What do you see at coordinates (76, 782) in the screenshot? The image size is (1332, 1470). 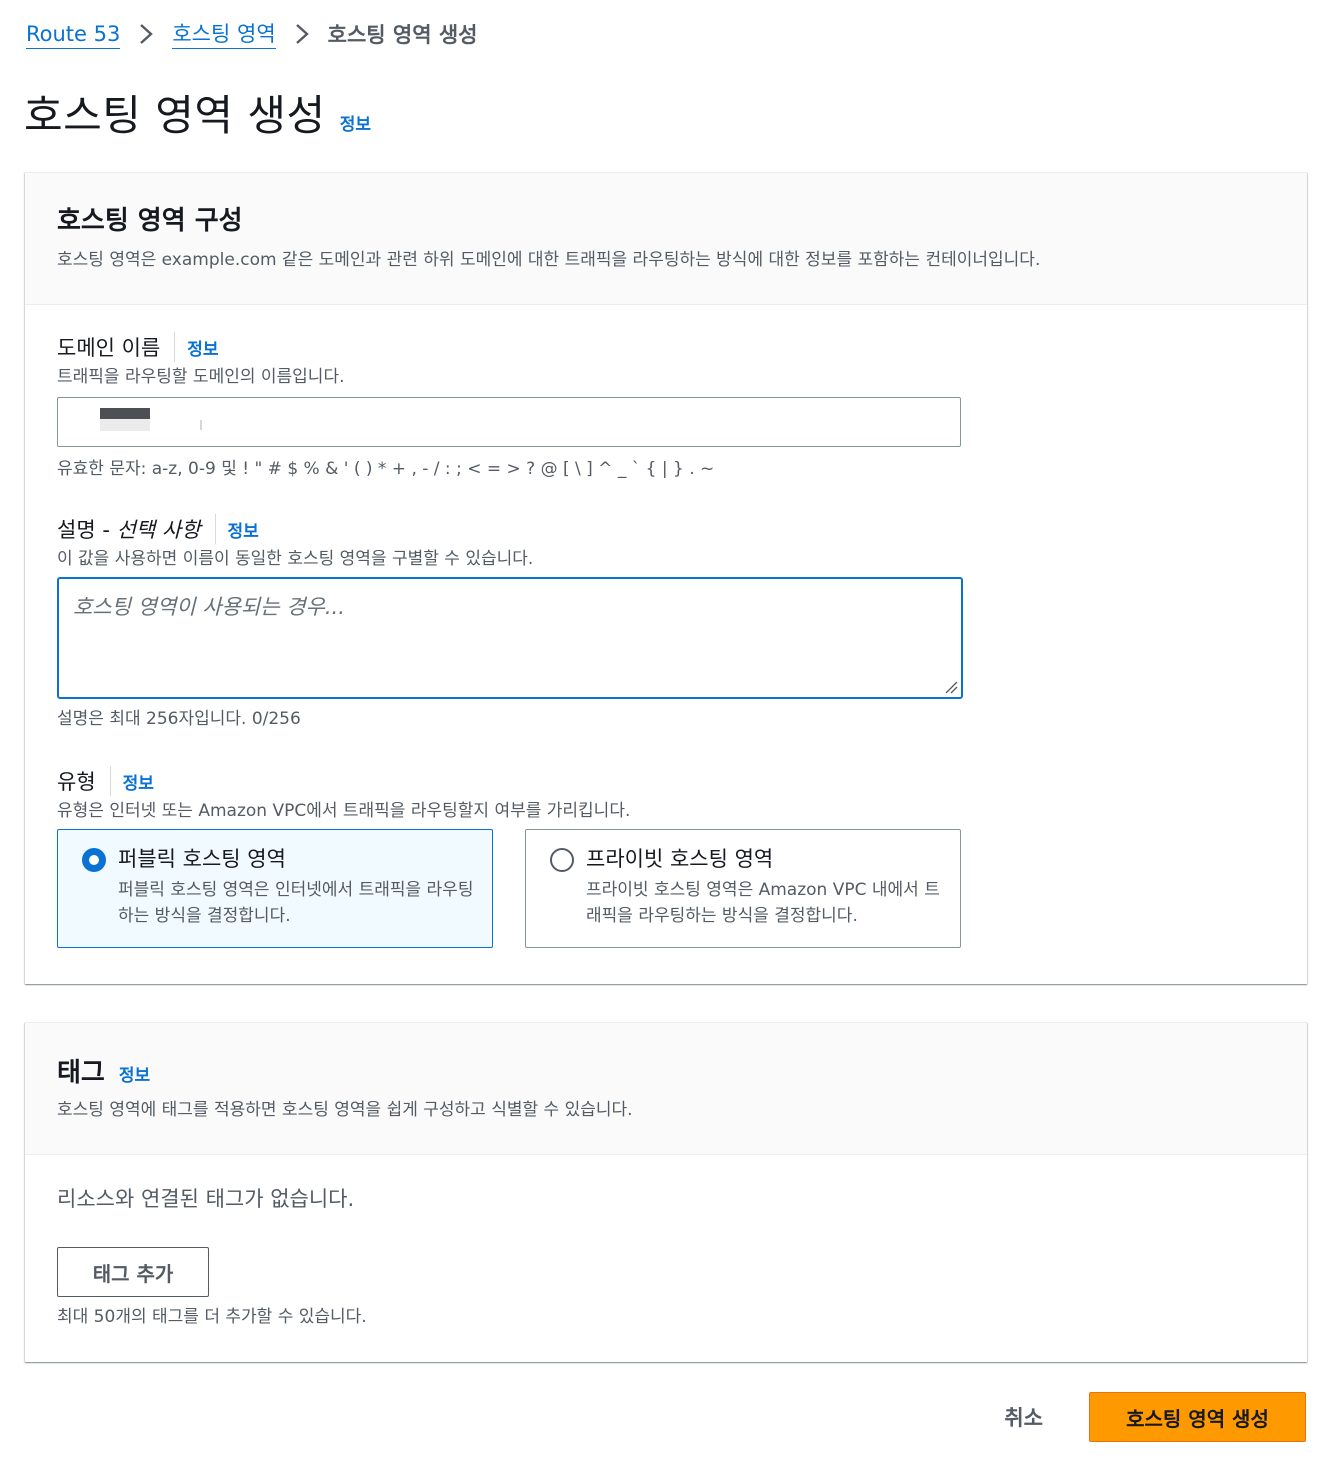 I see `type-label: 유형` at bounding box center [76, 782].